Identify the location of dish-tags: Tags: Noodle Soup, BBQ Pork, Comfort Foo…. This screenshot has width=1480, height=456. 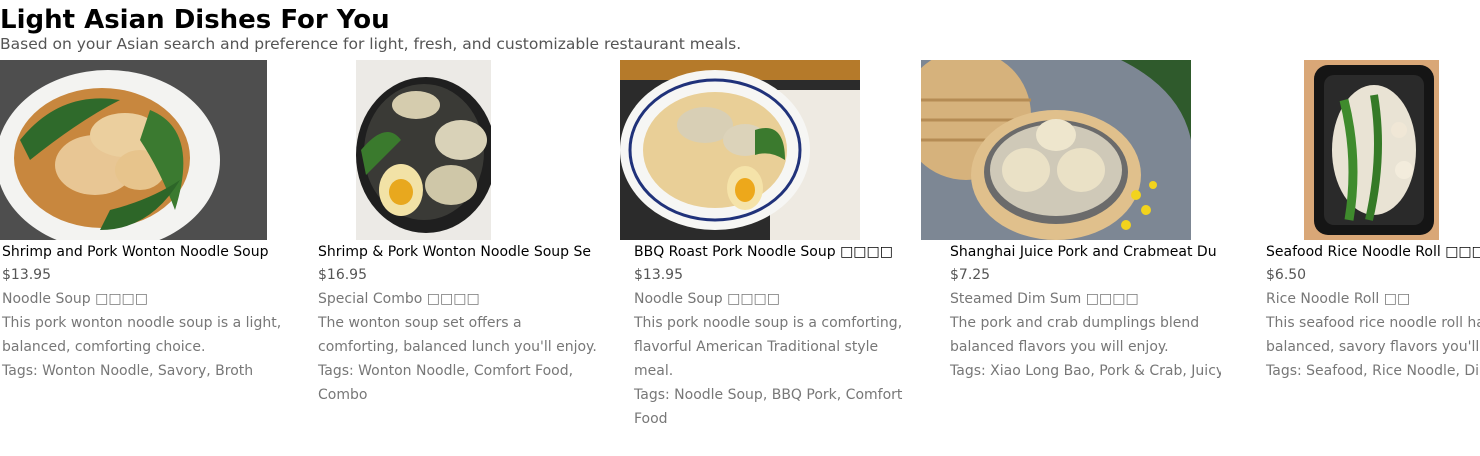
(768, 407).